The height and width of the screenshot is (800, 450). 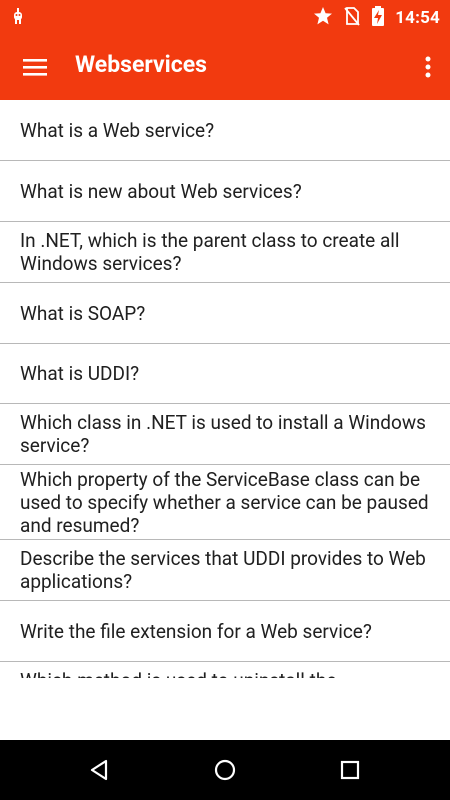 What do you see at coordinates (225, 16) in the screenshot?
I see `status-bar: 14:54` at bounding box center [225, 16].